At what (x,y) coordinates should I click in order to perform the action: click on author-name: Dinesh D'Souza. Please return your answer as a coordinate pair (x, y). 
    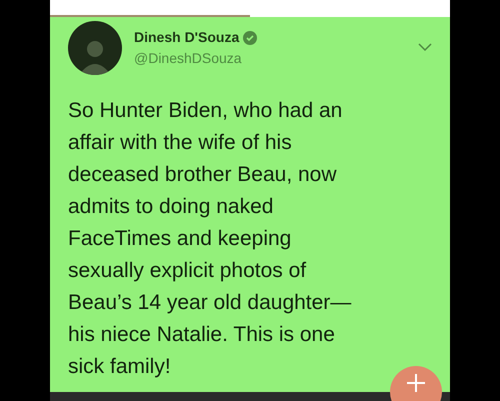
    Looking at the image, I should click on (187, 37).